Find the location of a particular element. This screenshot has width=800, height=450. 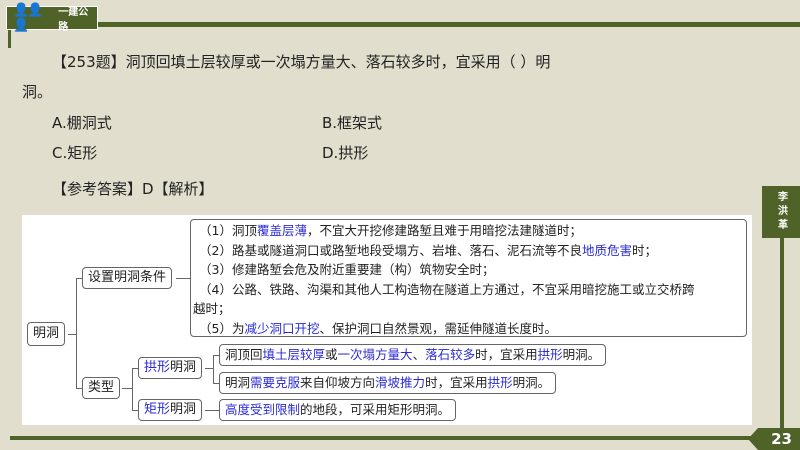

brand-title: 一建公路 is located at coordinates (73, 20).